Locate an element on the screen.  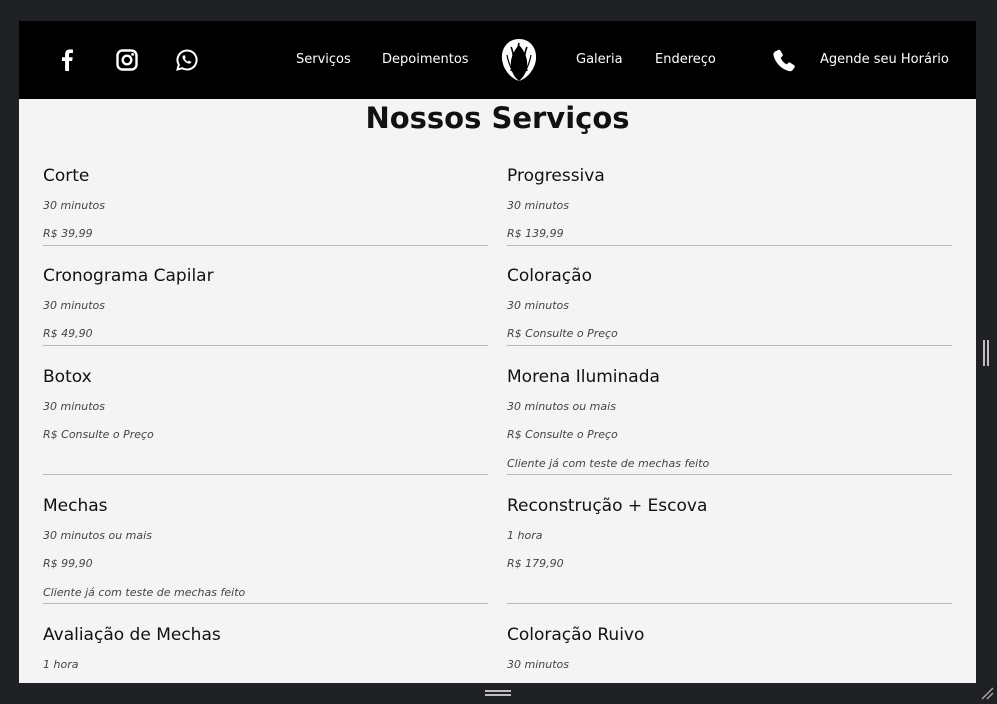
facebook-icon is located at coordinates (67, 60).